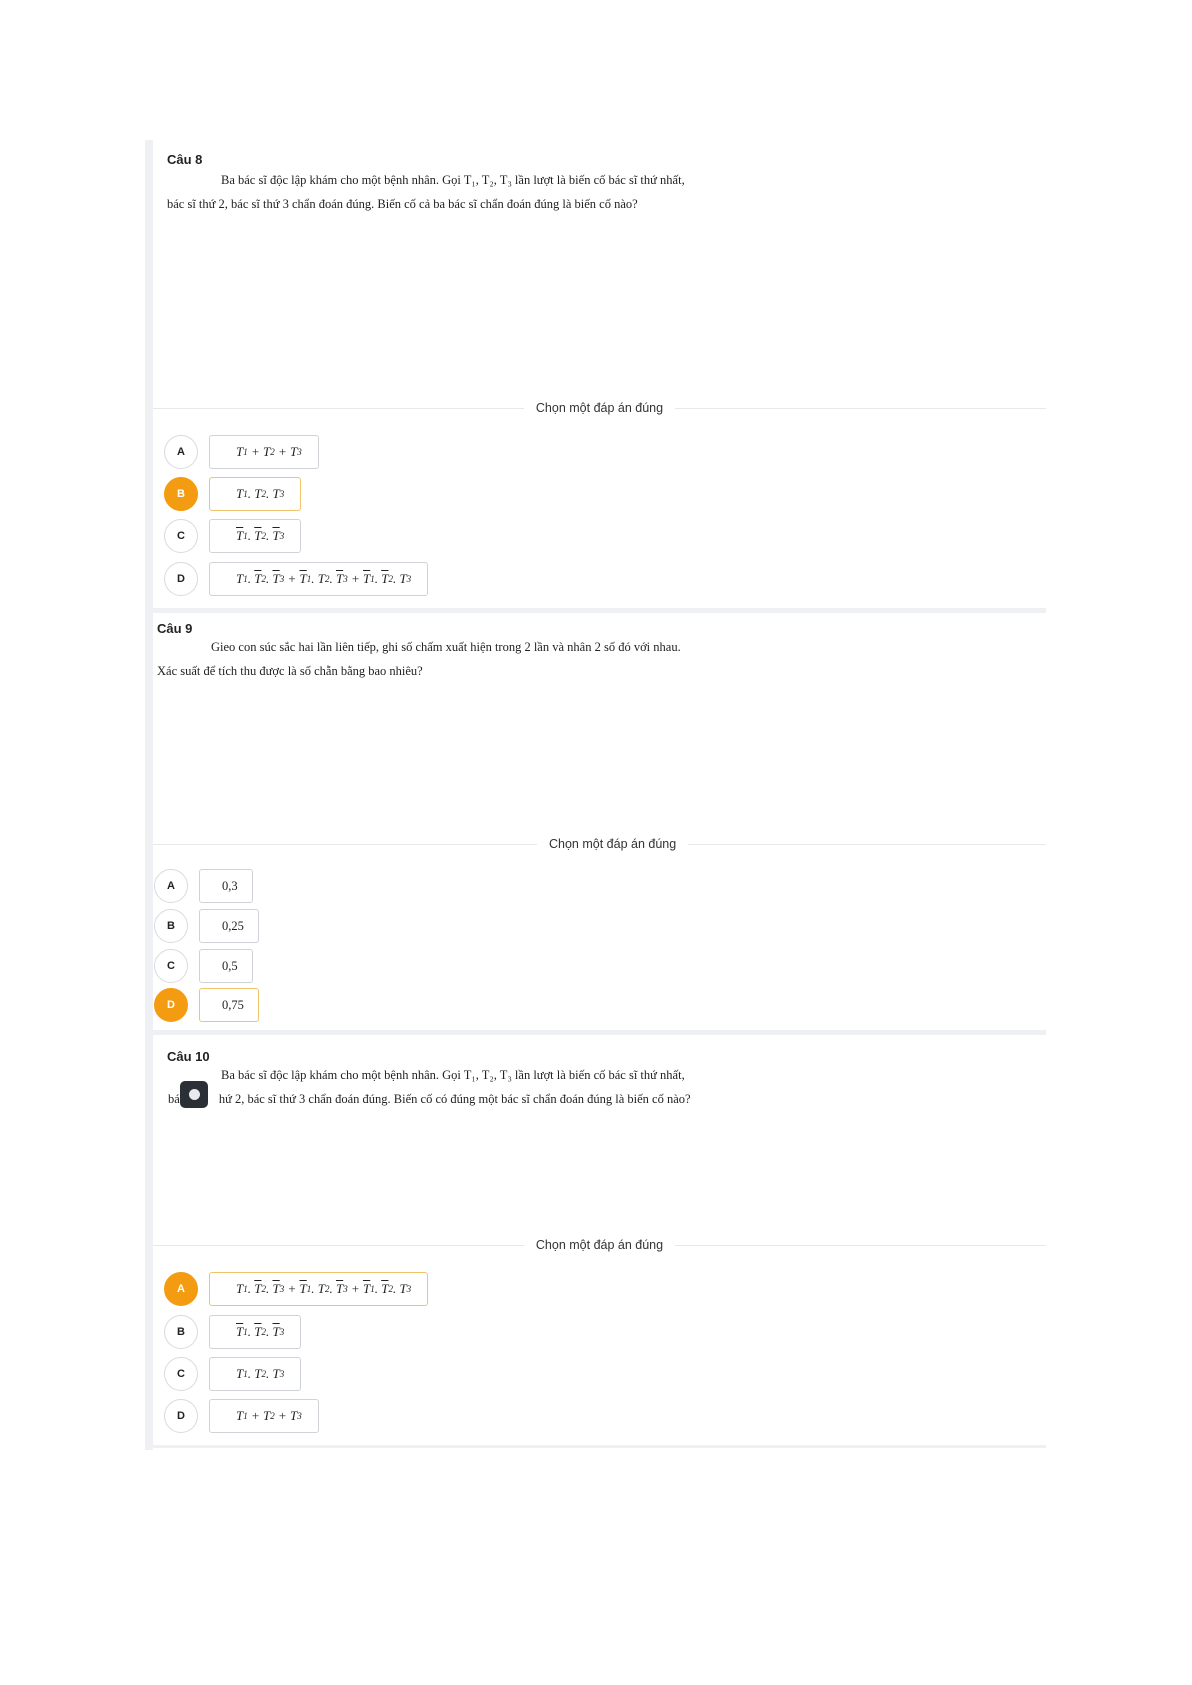  Describe the element at coordinates (188, 1056) in the screenshot. I see `question-label: Câu 10` at that location.